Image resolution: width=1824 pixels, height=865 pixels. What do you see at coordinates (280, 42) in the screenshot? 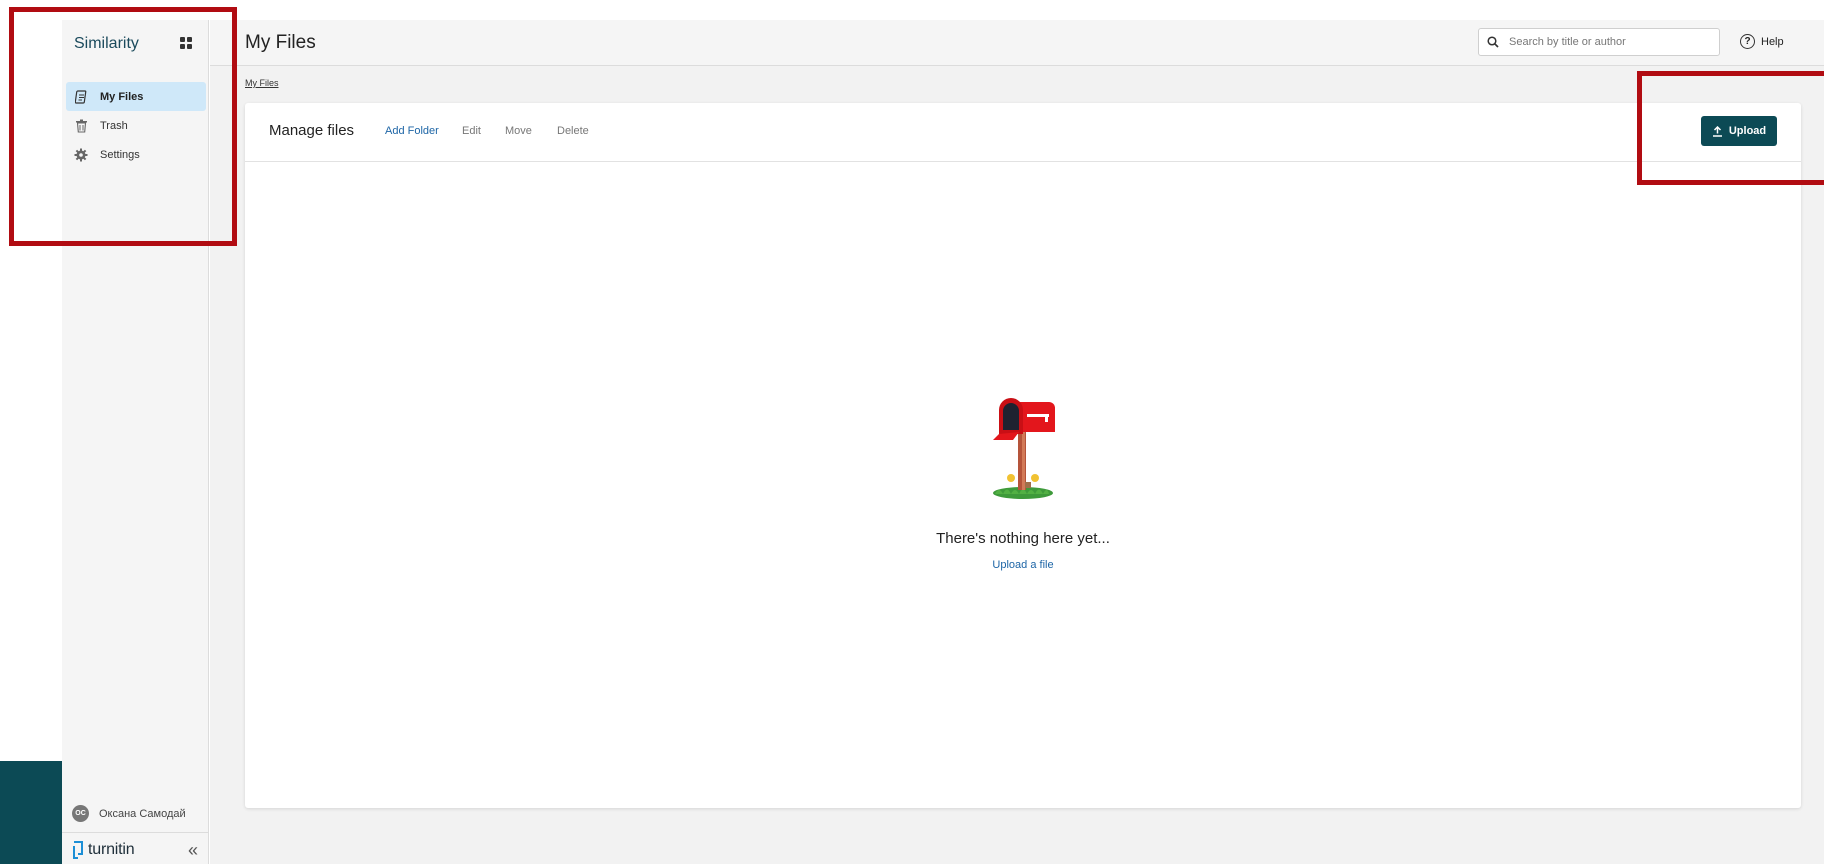
I see `page-title: My Files` at bounding box center [280, 42].